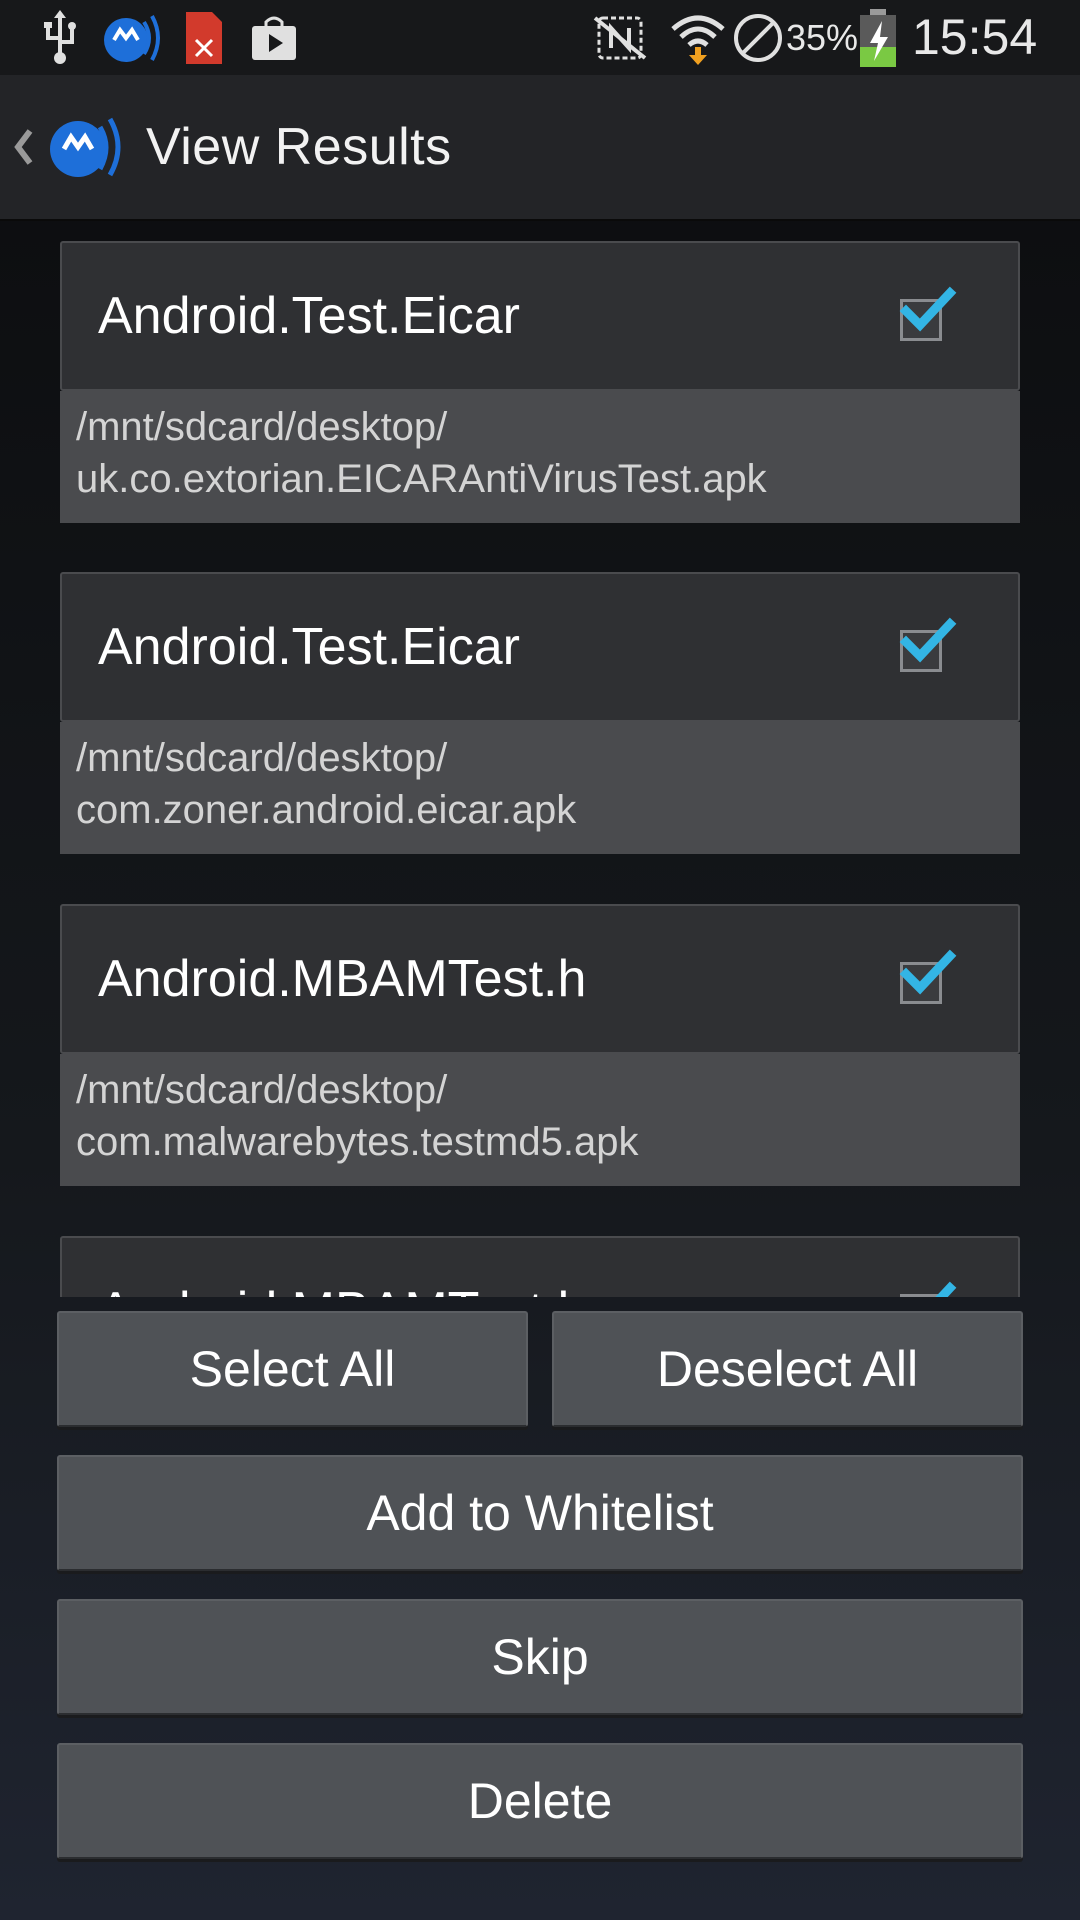  I want to click on add-to-whitelist-button: Add to Whitelist, so click(540, 1513).